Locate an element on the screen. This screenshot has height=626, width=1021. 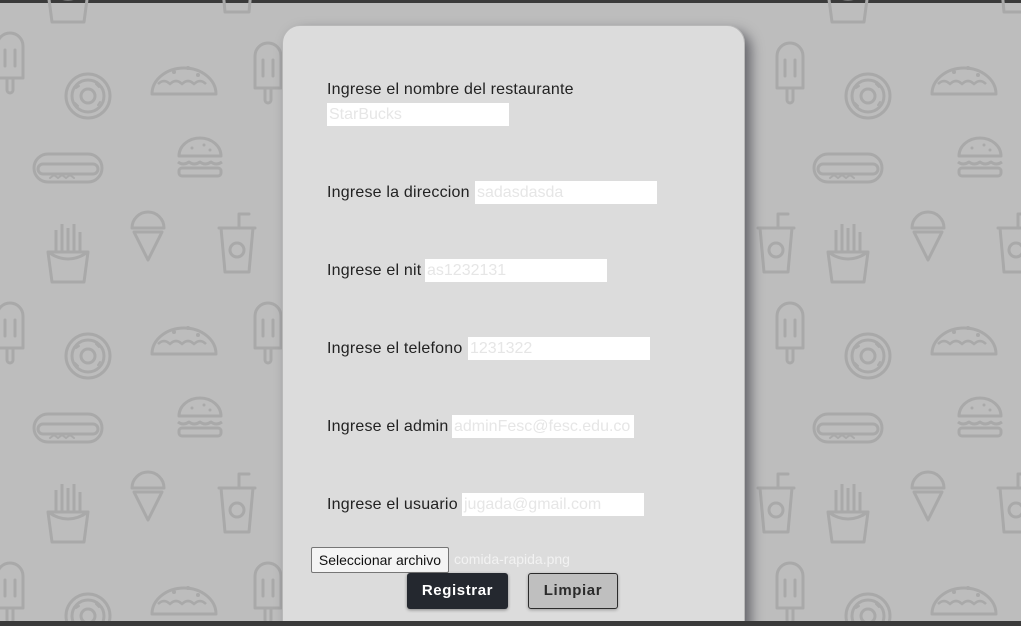
phone-input: 1231322 is located at coordinates (559, 348).